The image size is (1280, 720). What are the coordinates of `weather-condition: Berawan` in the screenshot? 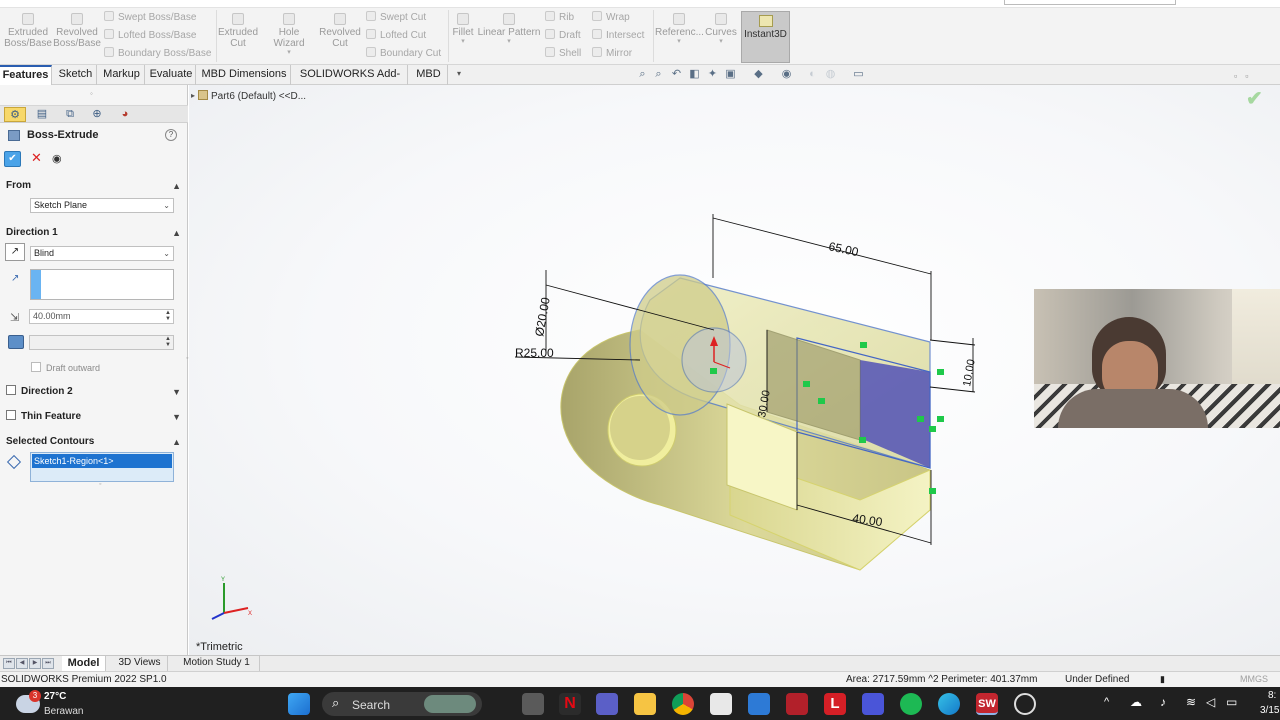 It's located at (63, 711).